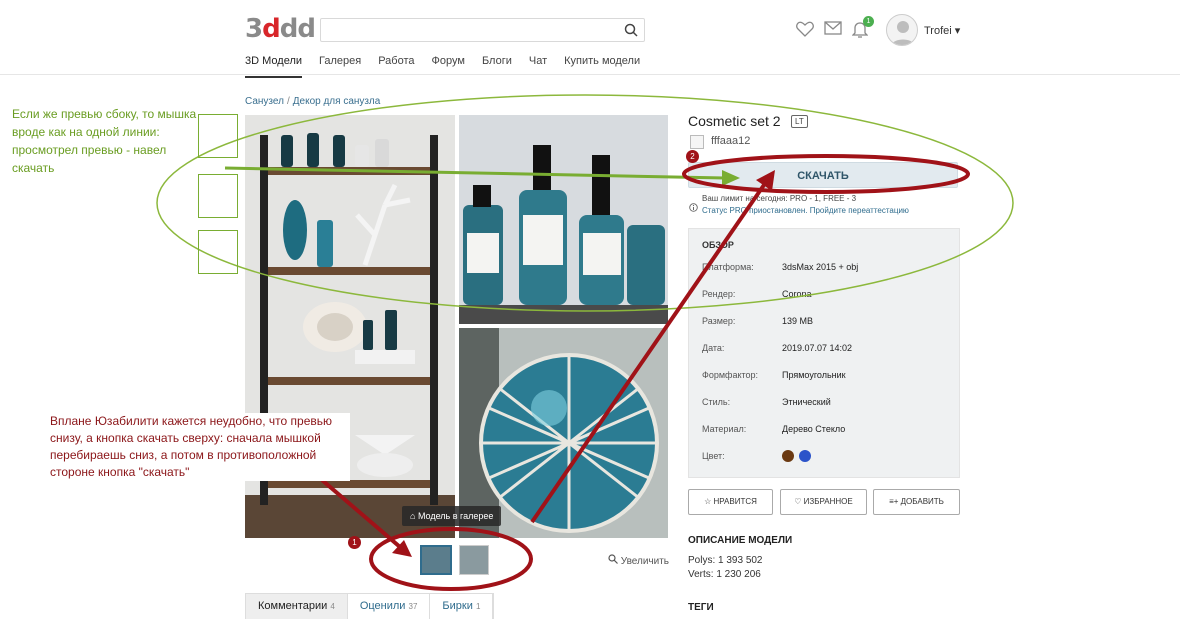  Describe the element at coordinates (868, 21) in the screenshot. I see `notification-count-badge: 1` at that location.